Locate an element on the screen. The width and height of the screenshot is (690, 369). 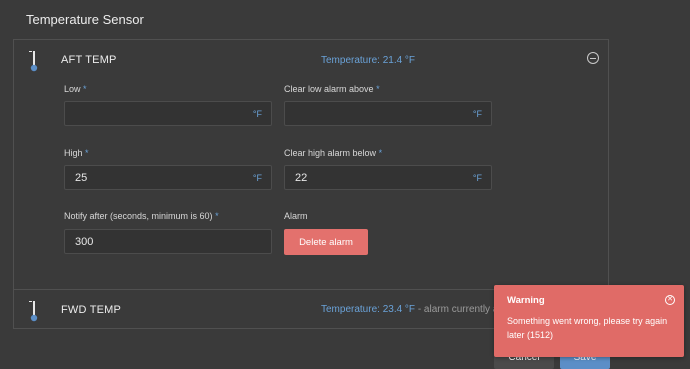
sensor-temperature: Temperature: 21.4 °F is located at coordinates (368, 60).